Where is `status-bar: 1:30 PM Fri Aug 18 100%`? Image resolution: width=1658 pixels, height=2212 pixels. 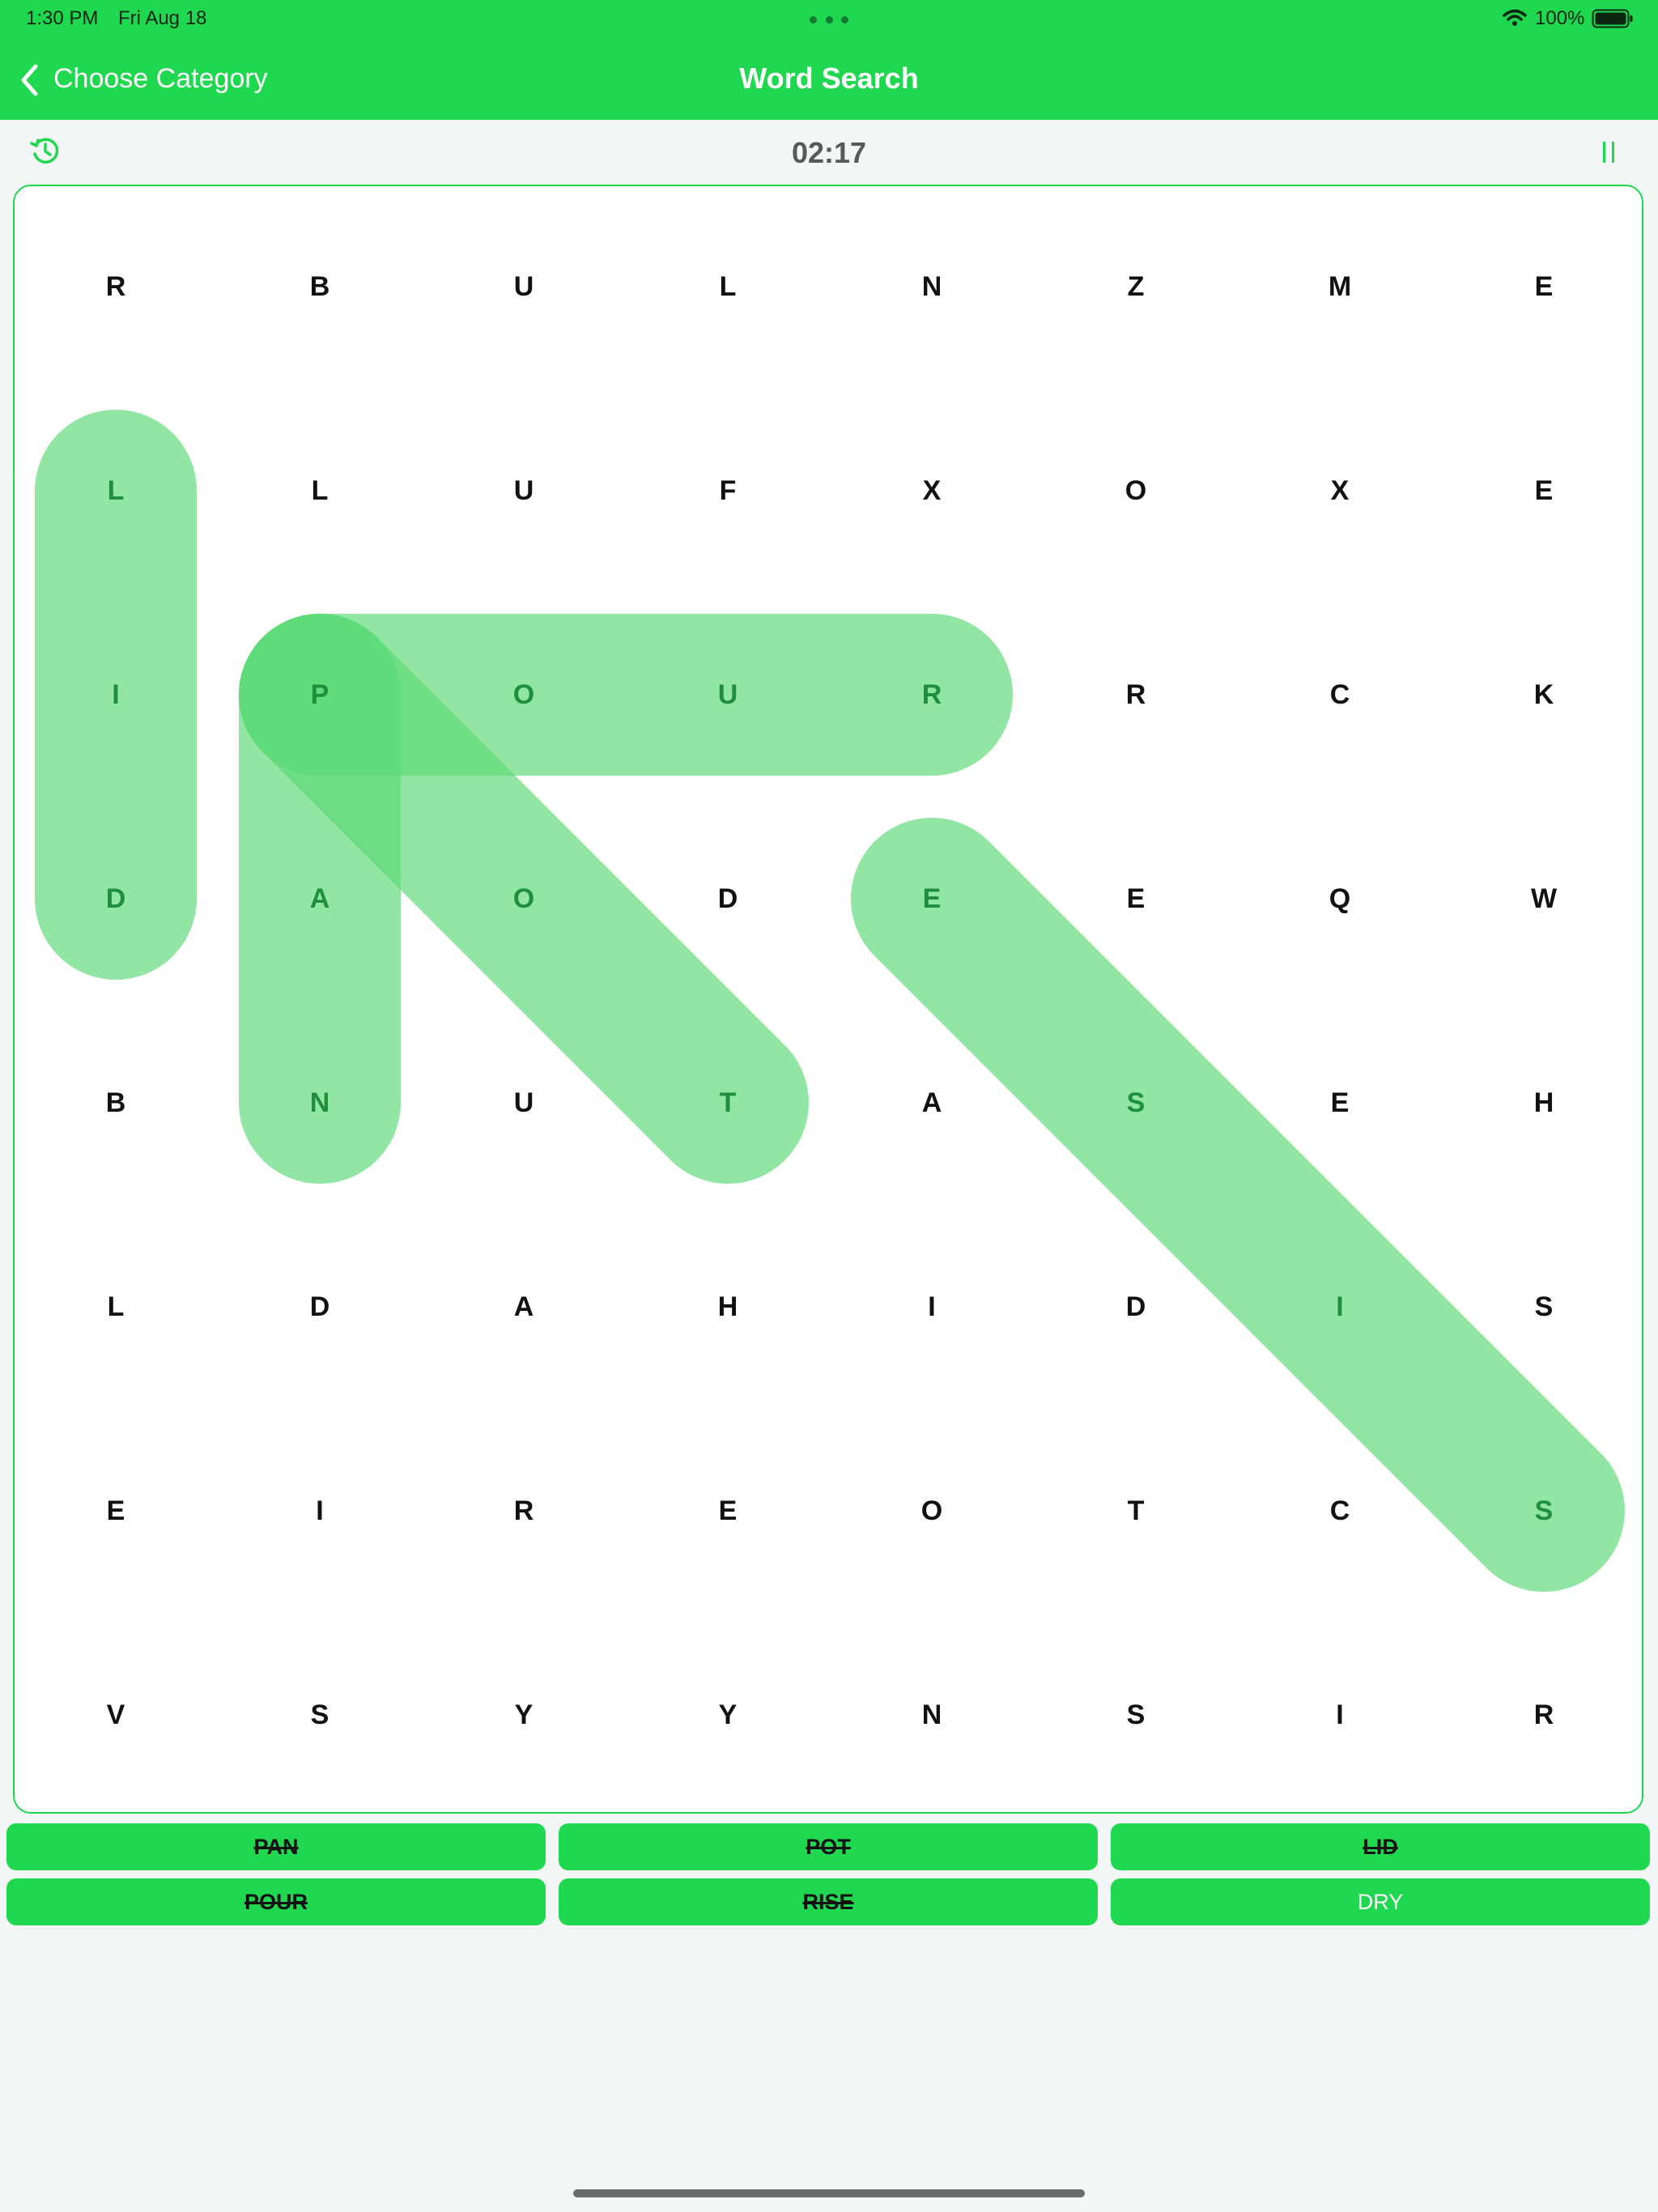
status-bar: 1:30 PM Fri Aug 18 100% is located at coordinates (829, 19).